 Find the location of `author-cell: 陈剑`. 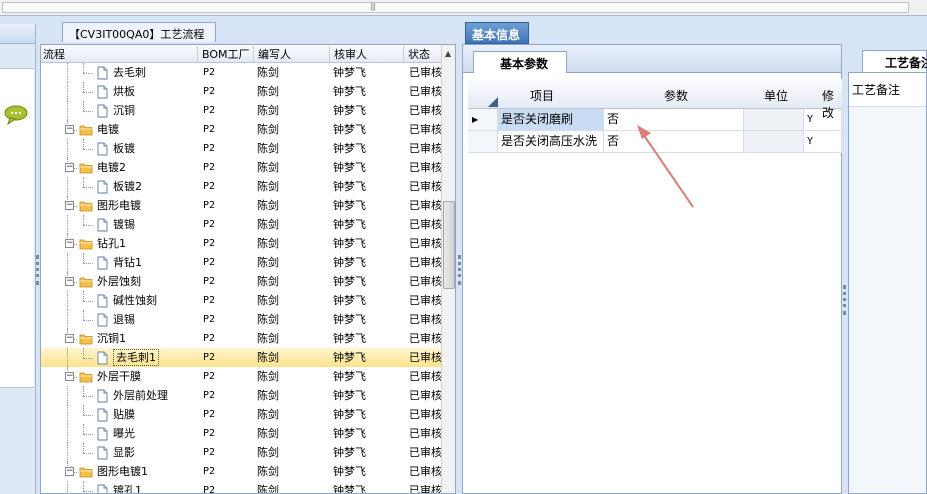

author-cell: 陈剑 is located at coordinates (268, 72).